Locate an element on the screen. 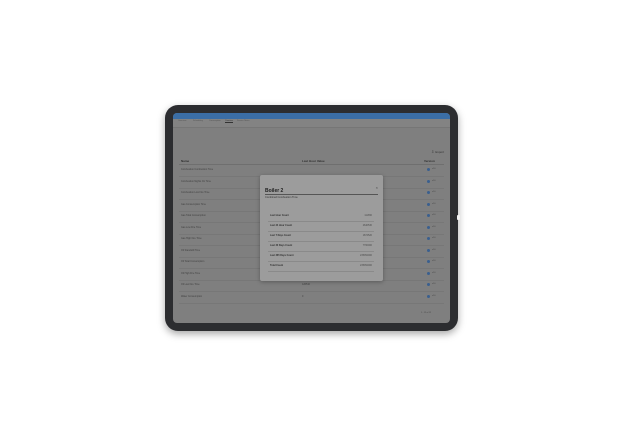  close-icon: × is located at coordinates (377, 187).